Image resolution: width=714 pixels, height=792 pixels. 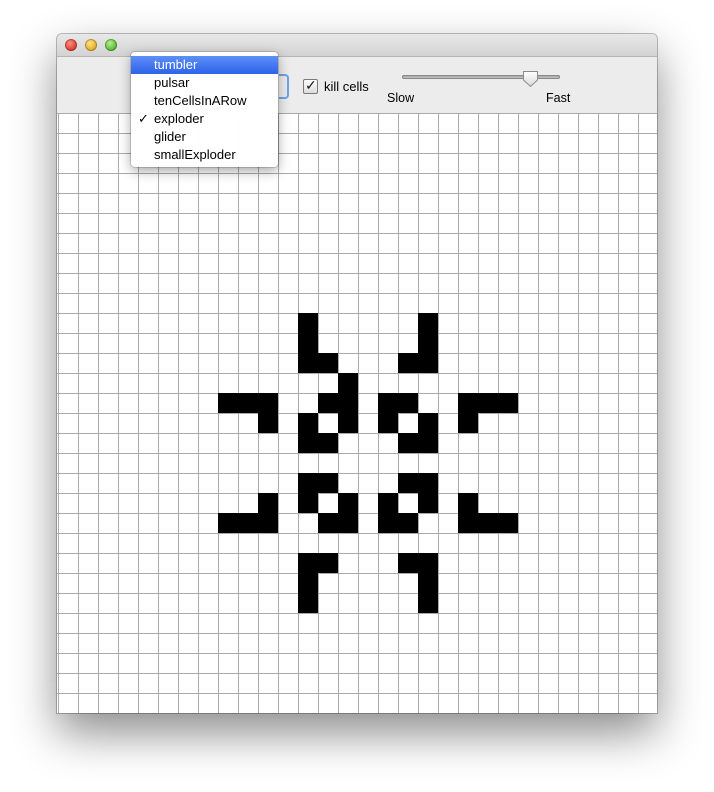 What do you see at coordinates (195, 154) in the screenshot?
I see `menu-item-label: smallExploder` at bounding box center [195, 154].